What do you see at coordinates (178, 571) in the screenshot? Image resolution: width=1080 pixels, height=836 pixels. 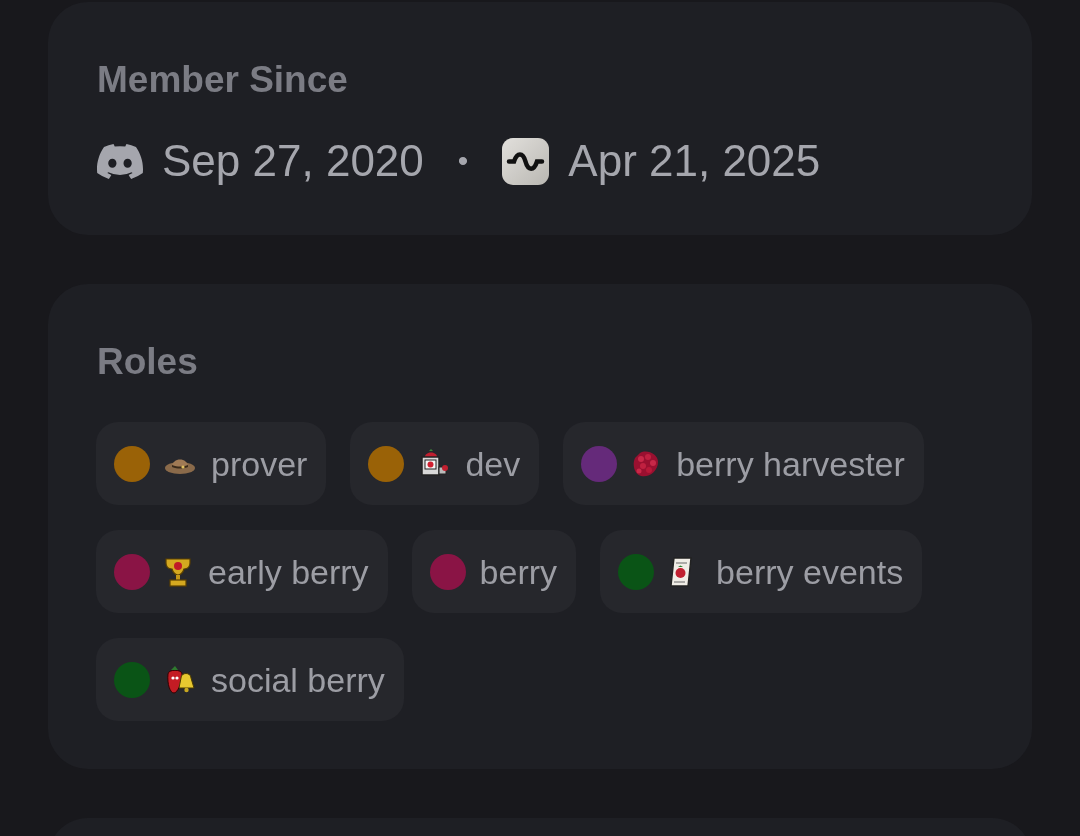 I see `trophy-icon` at bounding box center [178, 571].